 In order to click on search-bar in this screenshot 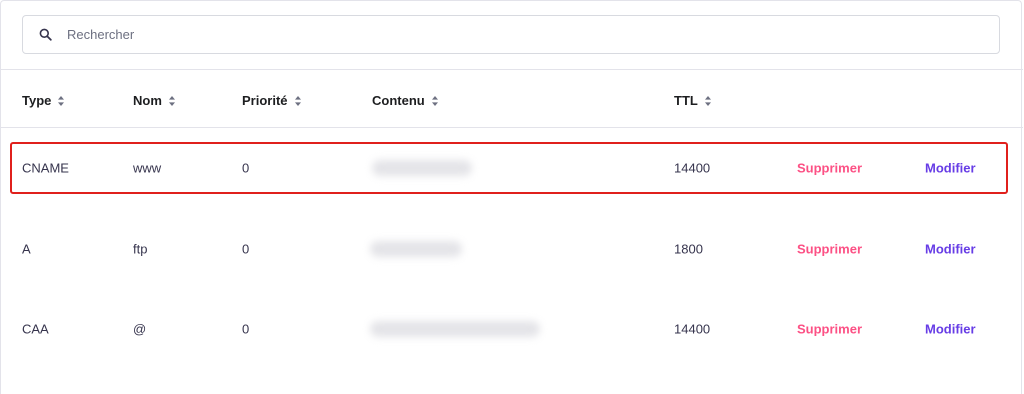, I will do `click(511, 34)`.